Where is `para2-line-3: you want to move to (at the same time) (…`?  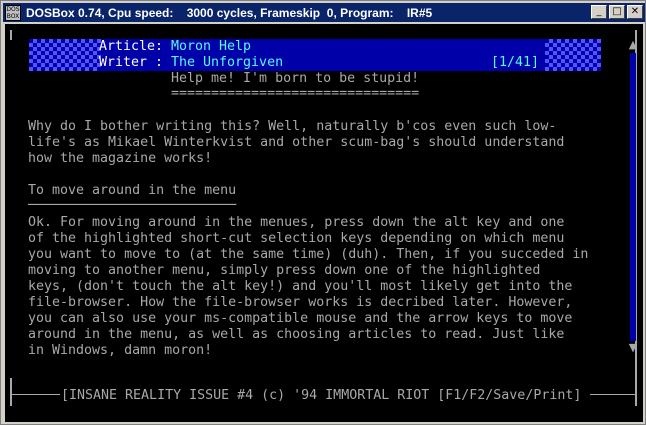
para2-line-3: you want to move to (at the same time) (… is located at coordinates (308, 254).